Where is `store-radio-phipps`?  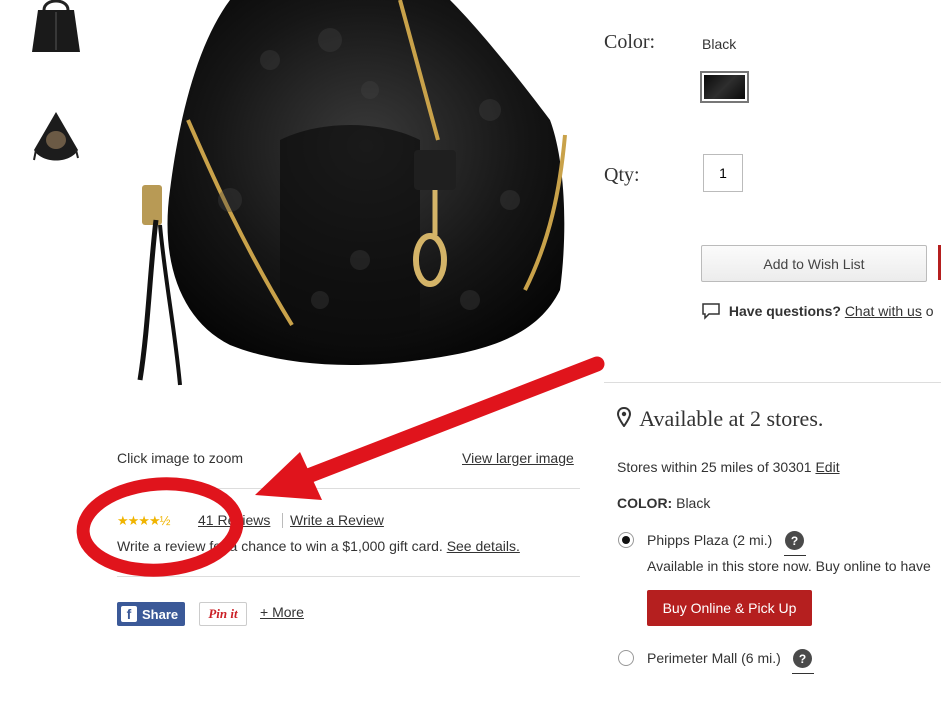
store-radio-phipps is located at coordinates (626, 540).